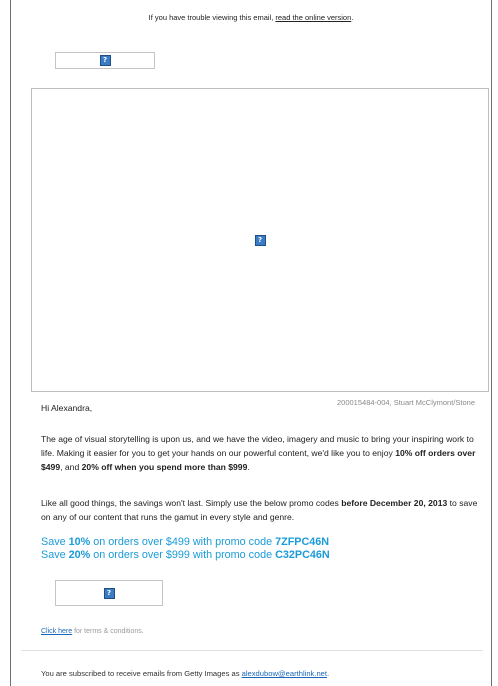 The width and height of the screenshot is (498, 686). What do you see at coordinates (252, 650) in the screenshot?
I see `footer-divider` at bounding box center [252, 650].